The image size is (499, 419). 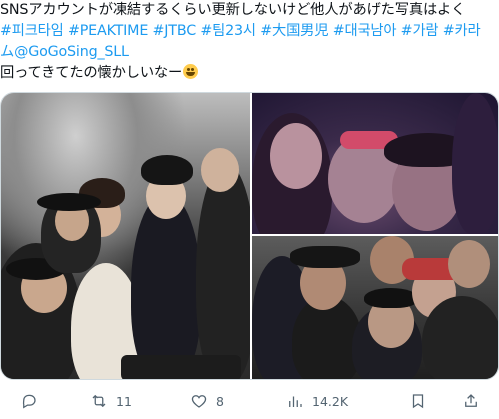 I want to click on tweet-line-3: ム@GoGoSing_SLL, so click(x=249, y=52).